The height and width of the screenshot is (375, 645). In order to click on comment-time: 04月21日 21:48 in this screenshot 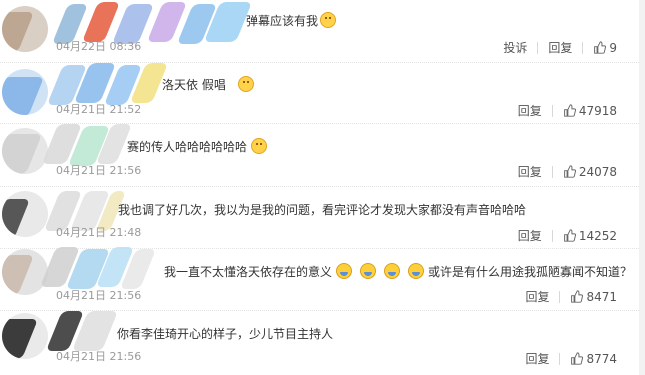, I will do `click(99, 232)`.